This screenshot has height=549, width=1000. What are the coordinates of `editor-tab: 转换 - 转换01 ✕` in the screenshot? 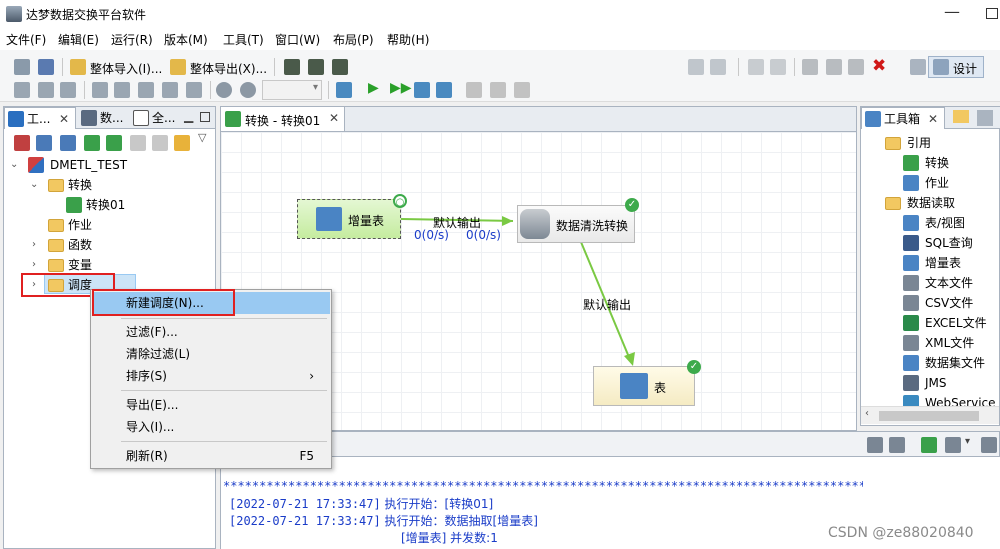 It's located at (283, 119).